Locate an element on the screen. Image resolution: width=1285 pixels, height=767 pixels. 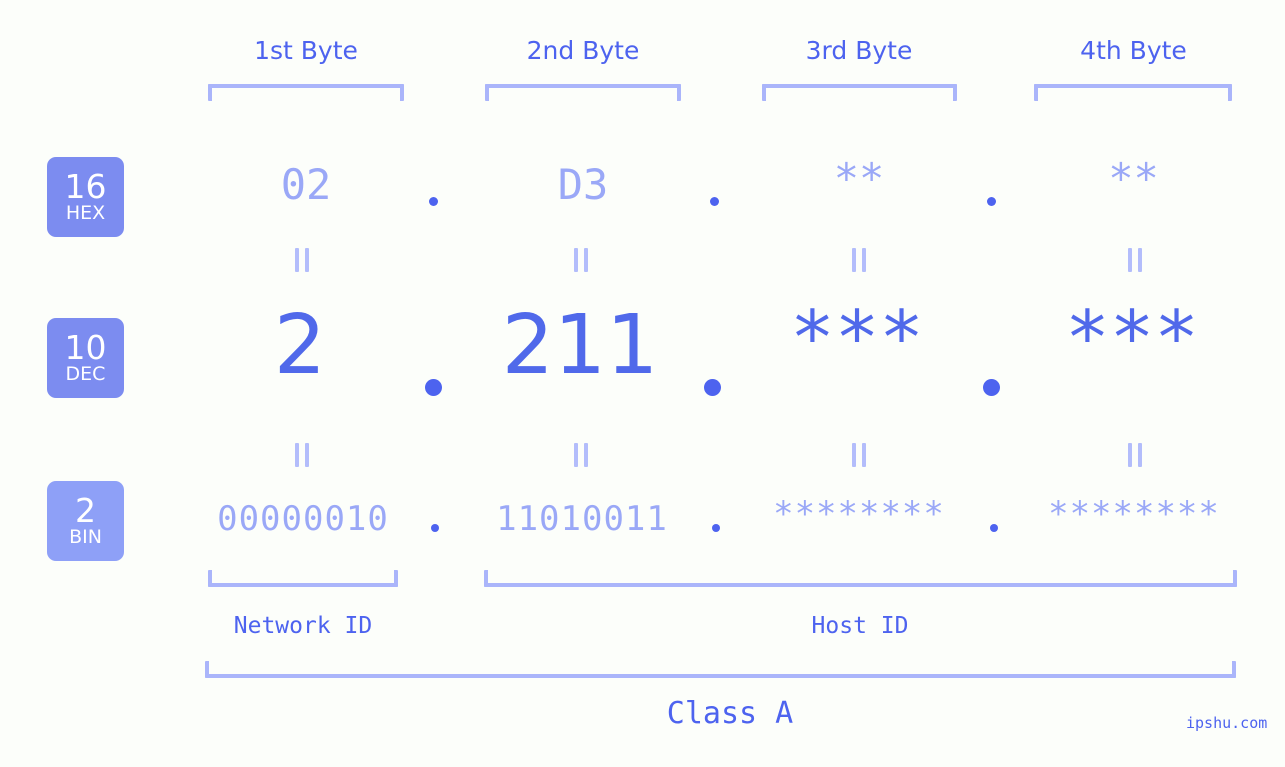
class-bracket is located at coordinates (720, 669).